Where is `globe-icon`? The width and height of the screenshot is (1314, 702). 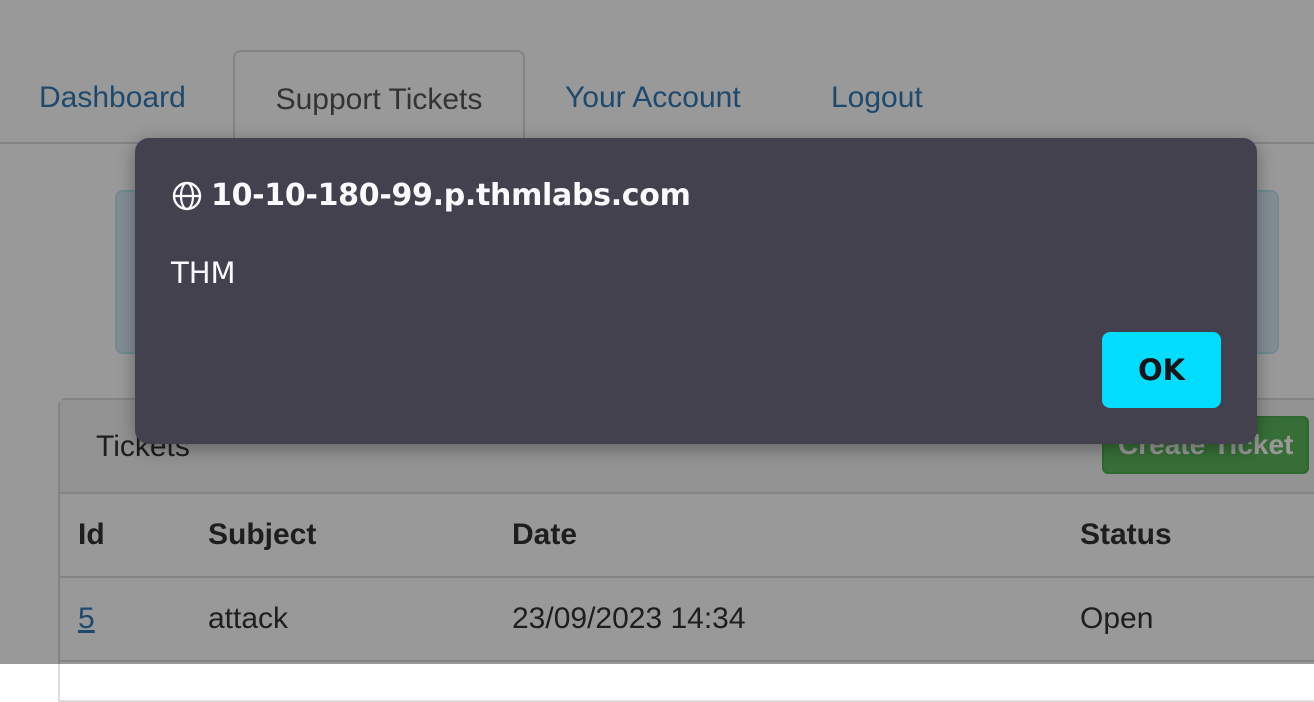 globe-icon is located at coordinates (187, 196).